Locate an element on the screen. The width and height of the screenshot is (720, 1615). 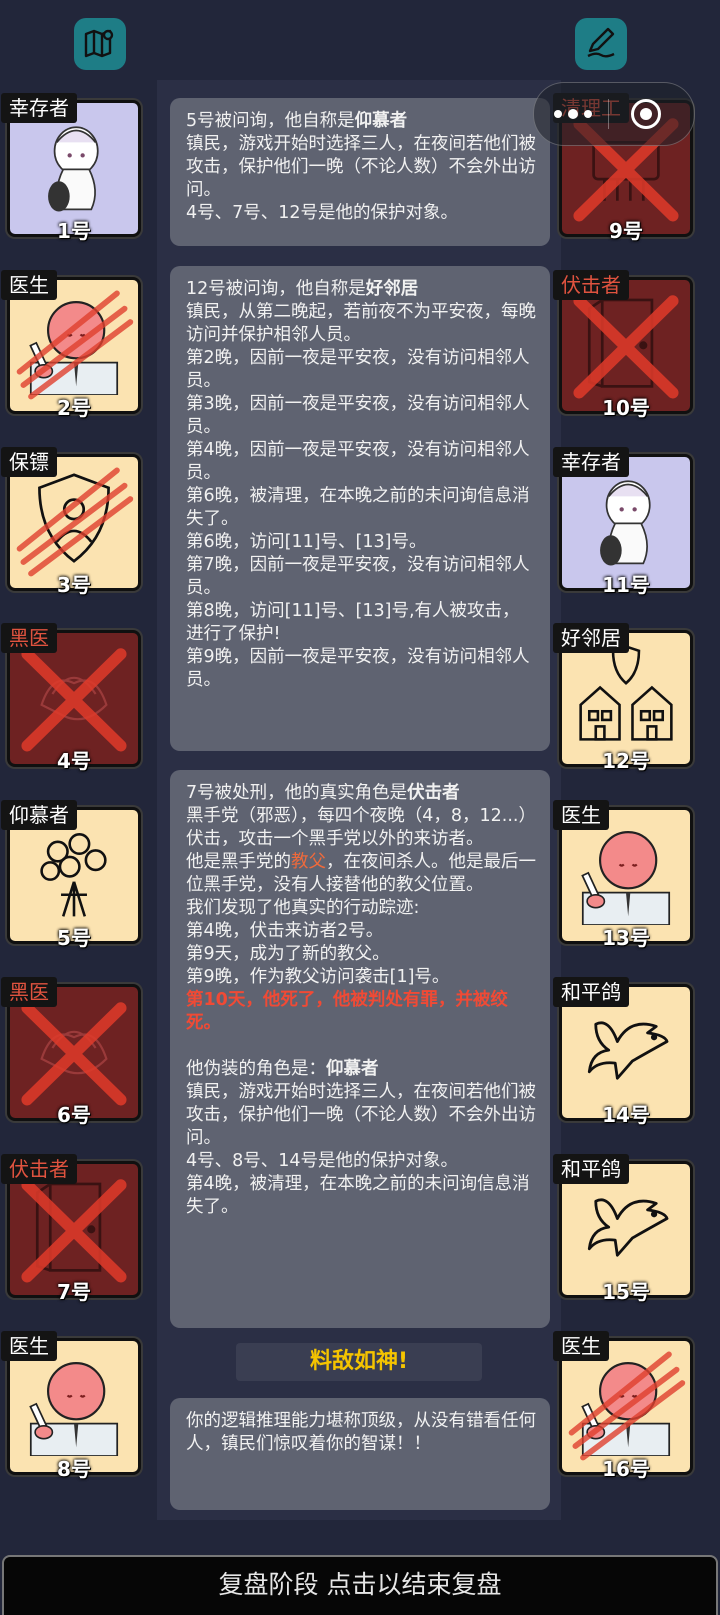
map-button is located at coordinates (100, 44).